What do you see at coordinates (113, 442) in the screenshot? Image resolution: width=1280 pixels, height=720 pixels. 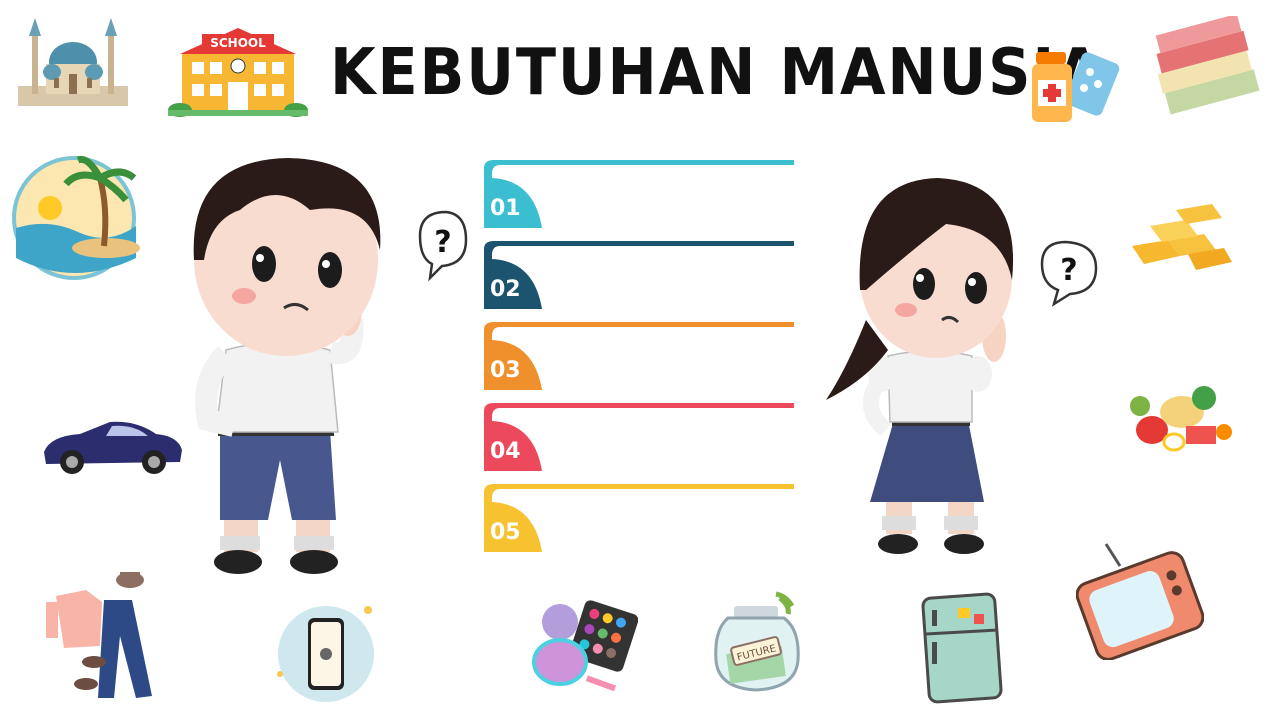 I see `sports-car-icon` at bounding box center [113, 442].